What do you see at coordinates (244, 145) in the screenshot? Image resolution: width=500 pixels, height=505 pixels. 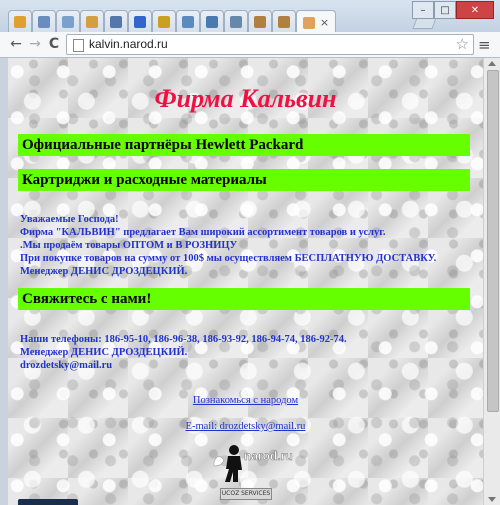 I see `section-band-partners: Официальные партнёры Hewlett Packard` at bounding box center [244, 145].